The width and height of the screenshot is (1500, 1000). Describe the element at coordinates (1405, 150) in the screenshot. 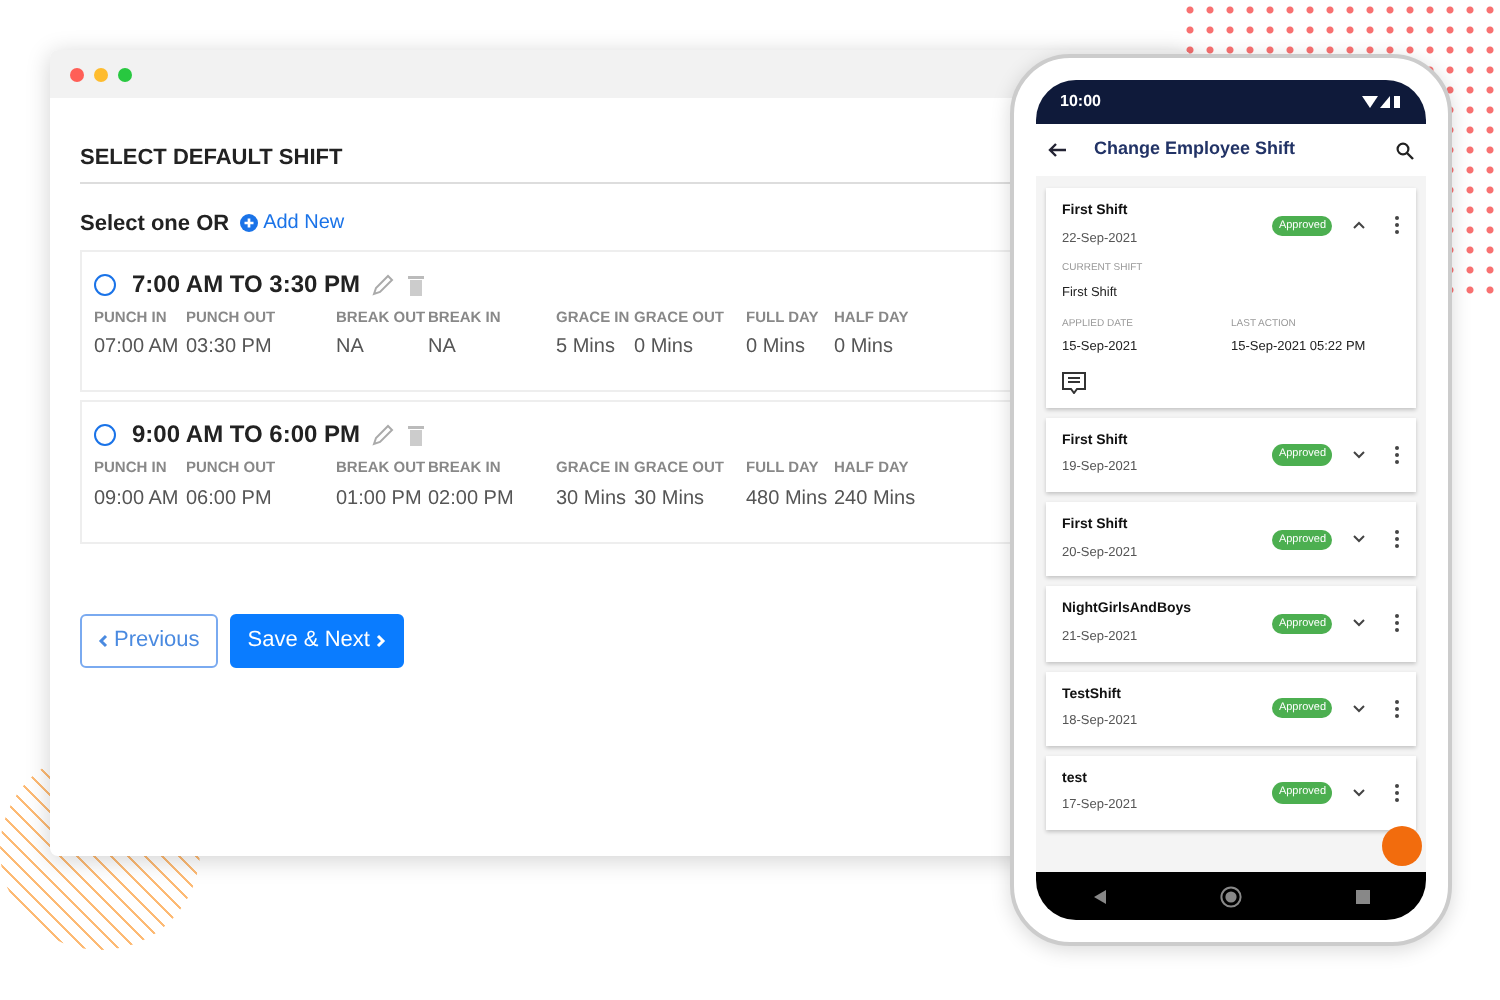

I see `search-icon` at that location.